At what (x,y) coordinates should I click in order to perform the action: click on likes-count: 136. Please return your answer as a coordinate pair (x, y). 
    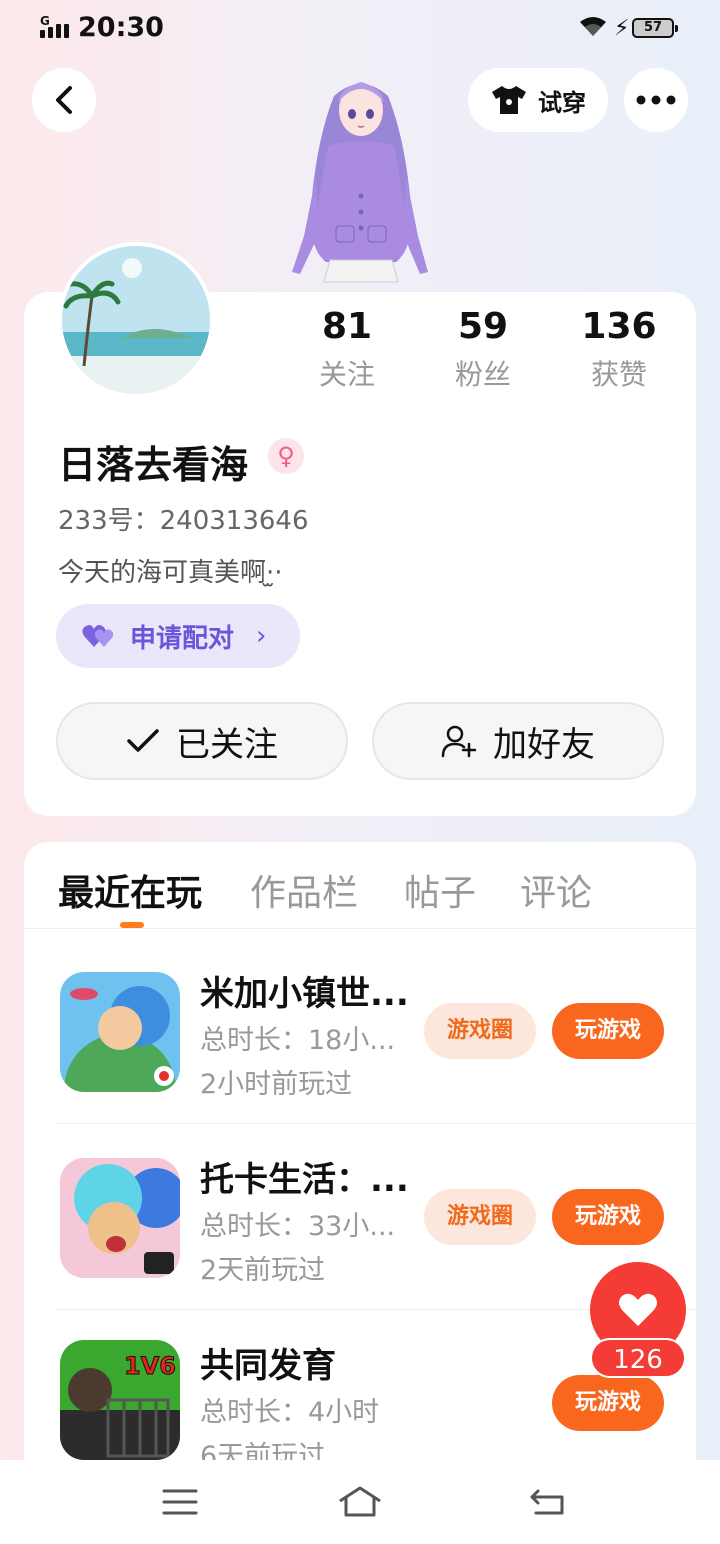
    Looking at the image, I should click on (619, 326).